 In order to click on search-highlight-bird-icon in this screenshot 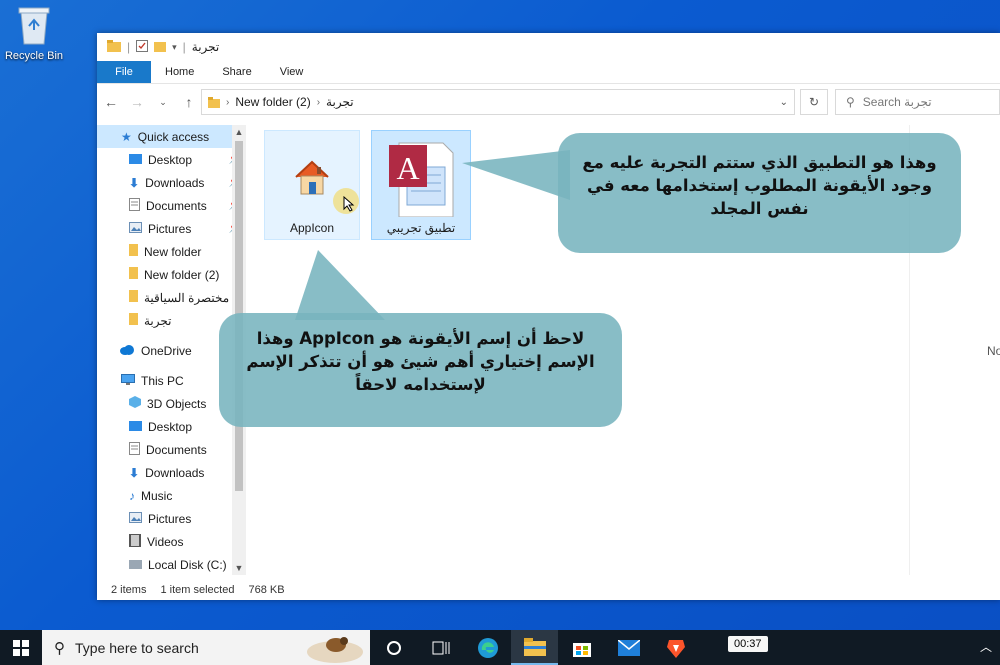, I will do `click(335, 650)`.